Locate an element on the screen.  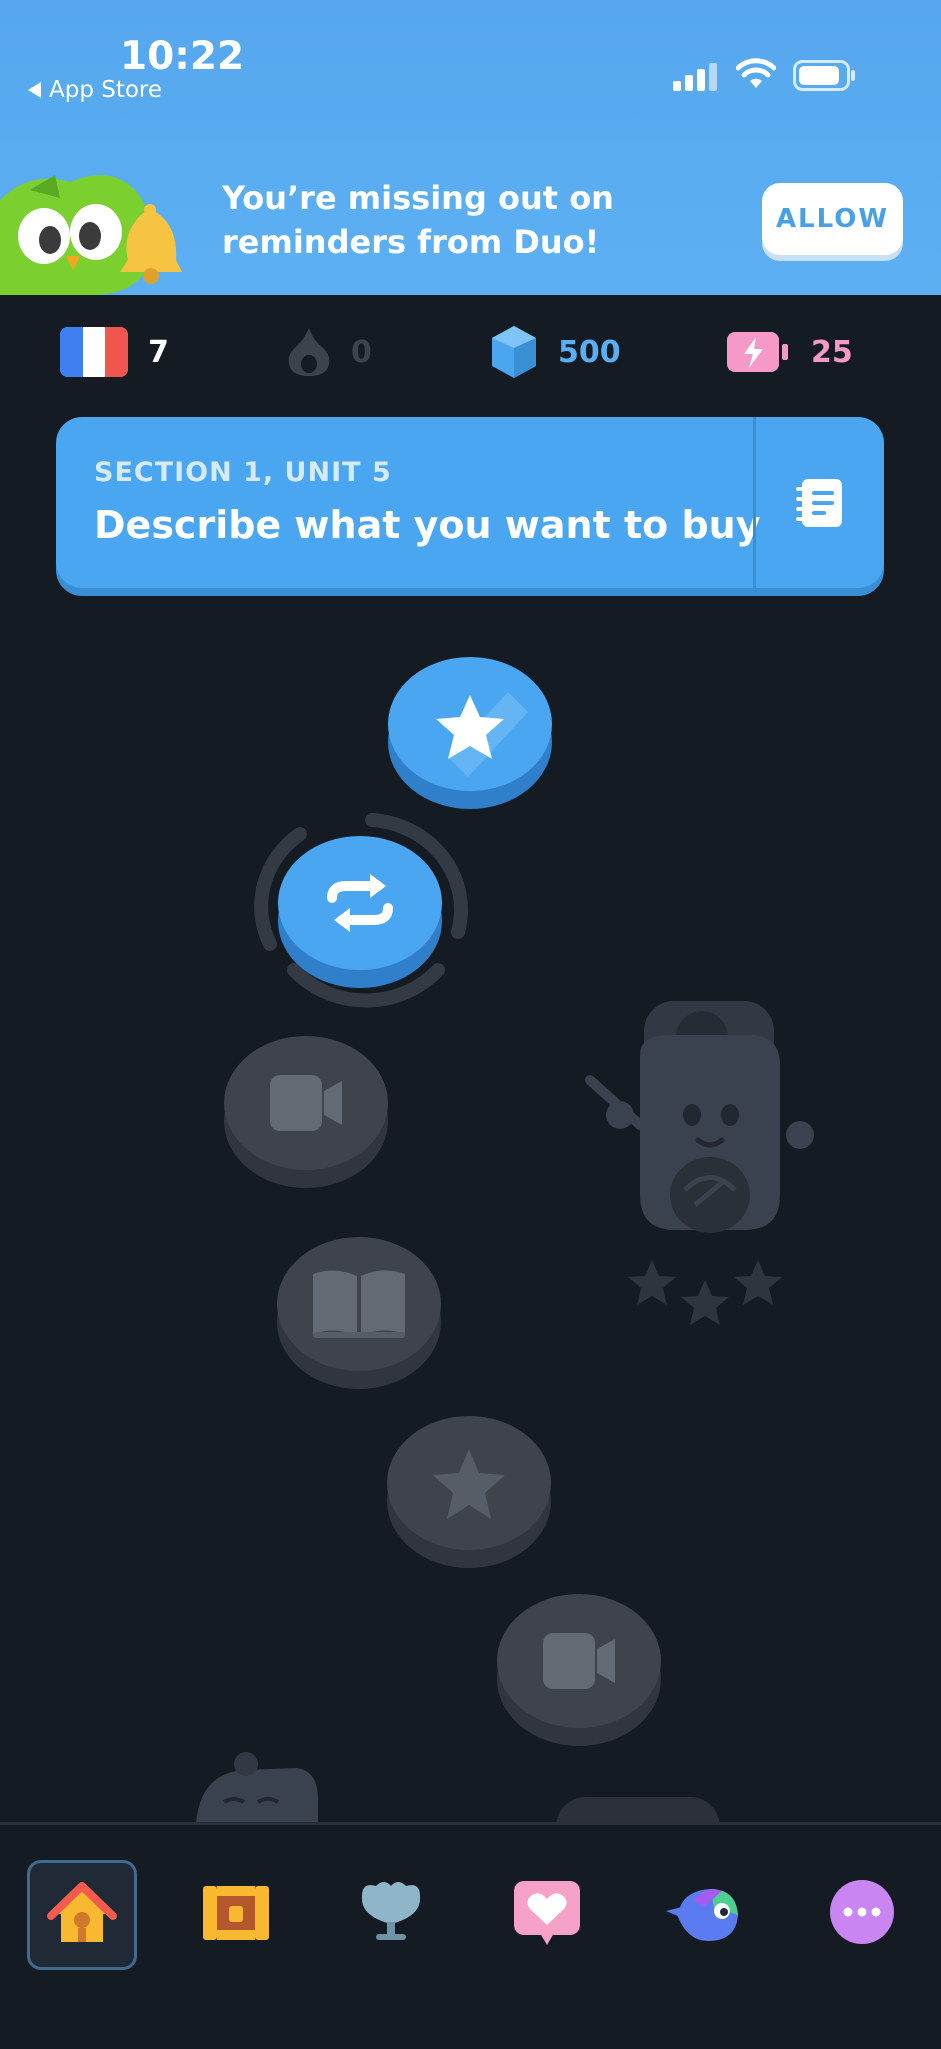
back-link-label: App Store is located at coordinates (106, 90).